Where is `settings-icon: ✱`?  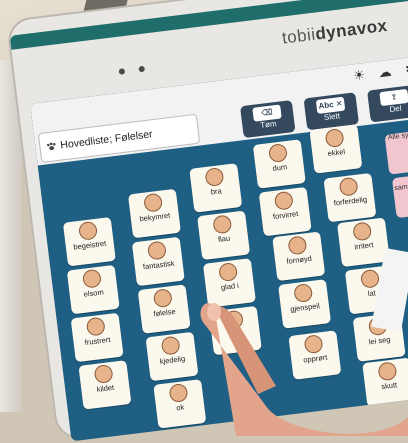 settings-icon: ✱ is located at coordinates (405, 69).